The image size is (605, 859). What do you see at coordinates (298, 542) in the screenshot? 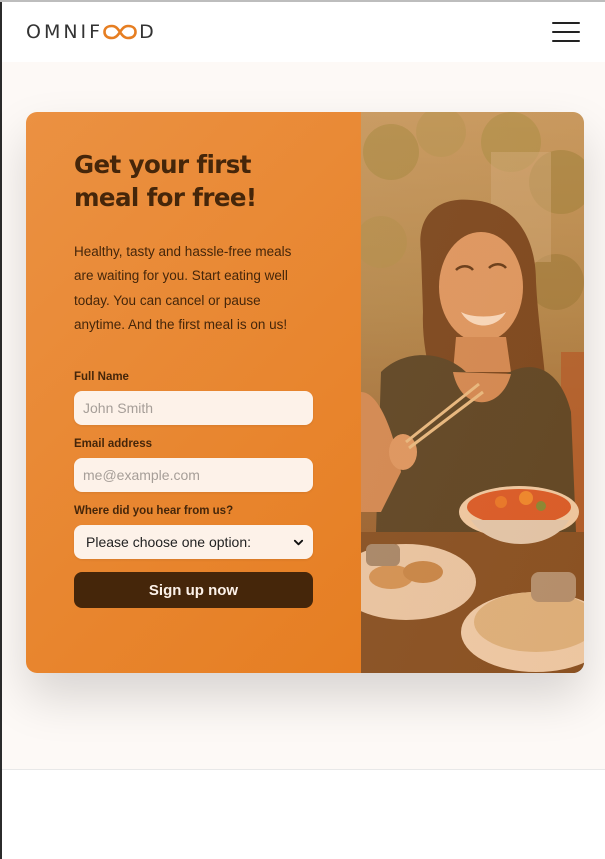
I see `chevron-down-icon` at bounding box center [298, 542].